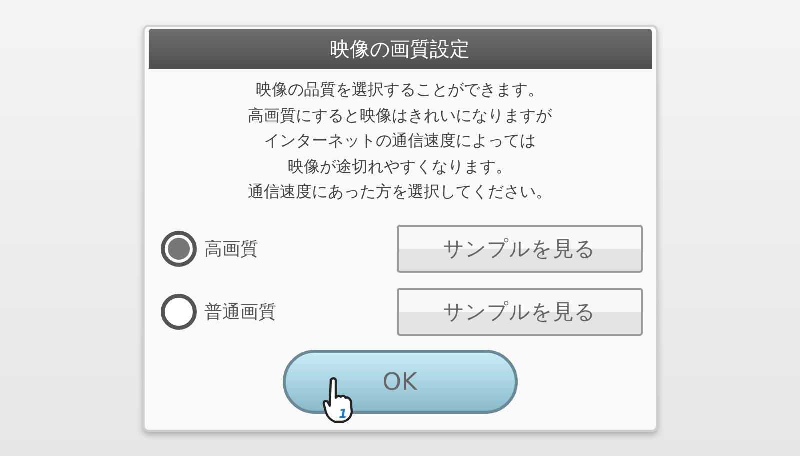 Image resolution: width=800 pixels, height=456 pixels. I want to click on message-text: 通信速度にあった方を選択してください。, so click(400, 192).